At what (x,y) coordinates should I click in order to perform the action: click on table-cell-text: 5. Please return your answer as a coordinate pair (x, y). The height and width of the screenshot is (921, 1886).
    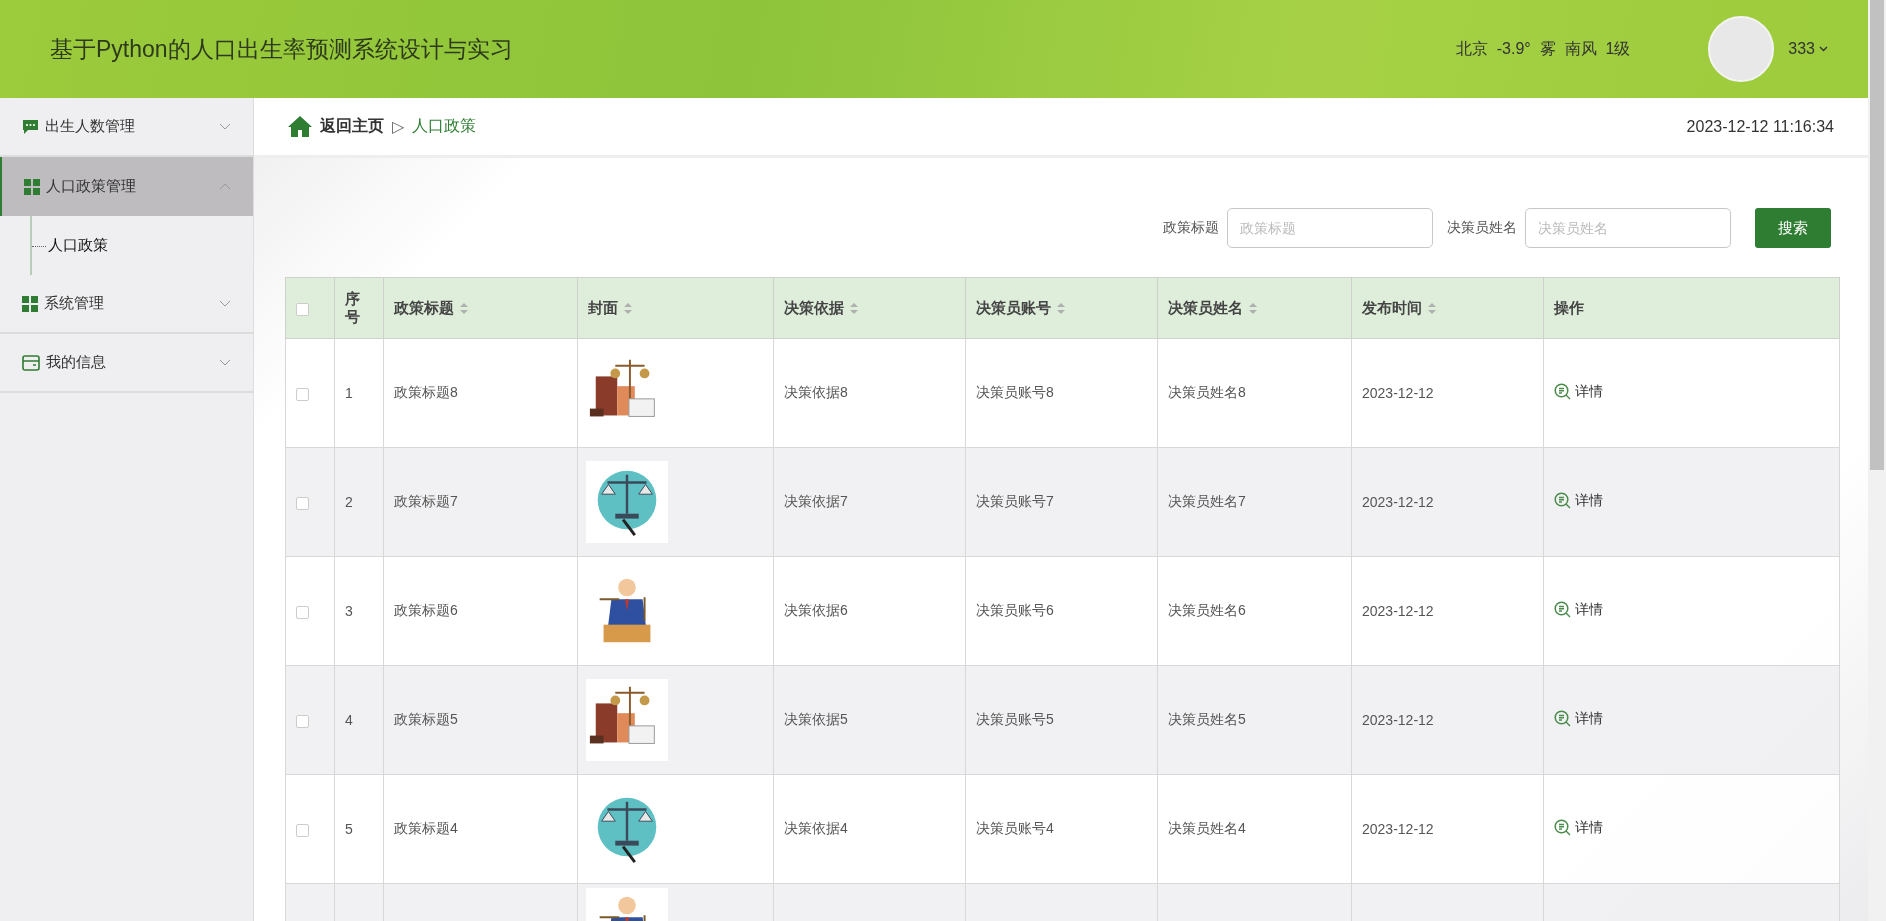
    Looking at the image, I should click on (349, 829).